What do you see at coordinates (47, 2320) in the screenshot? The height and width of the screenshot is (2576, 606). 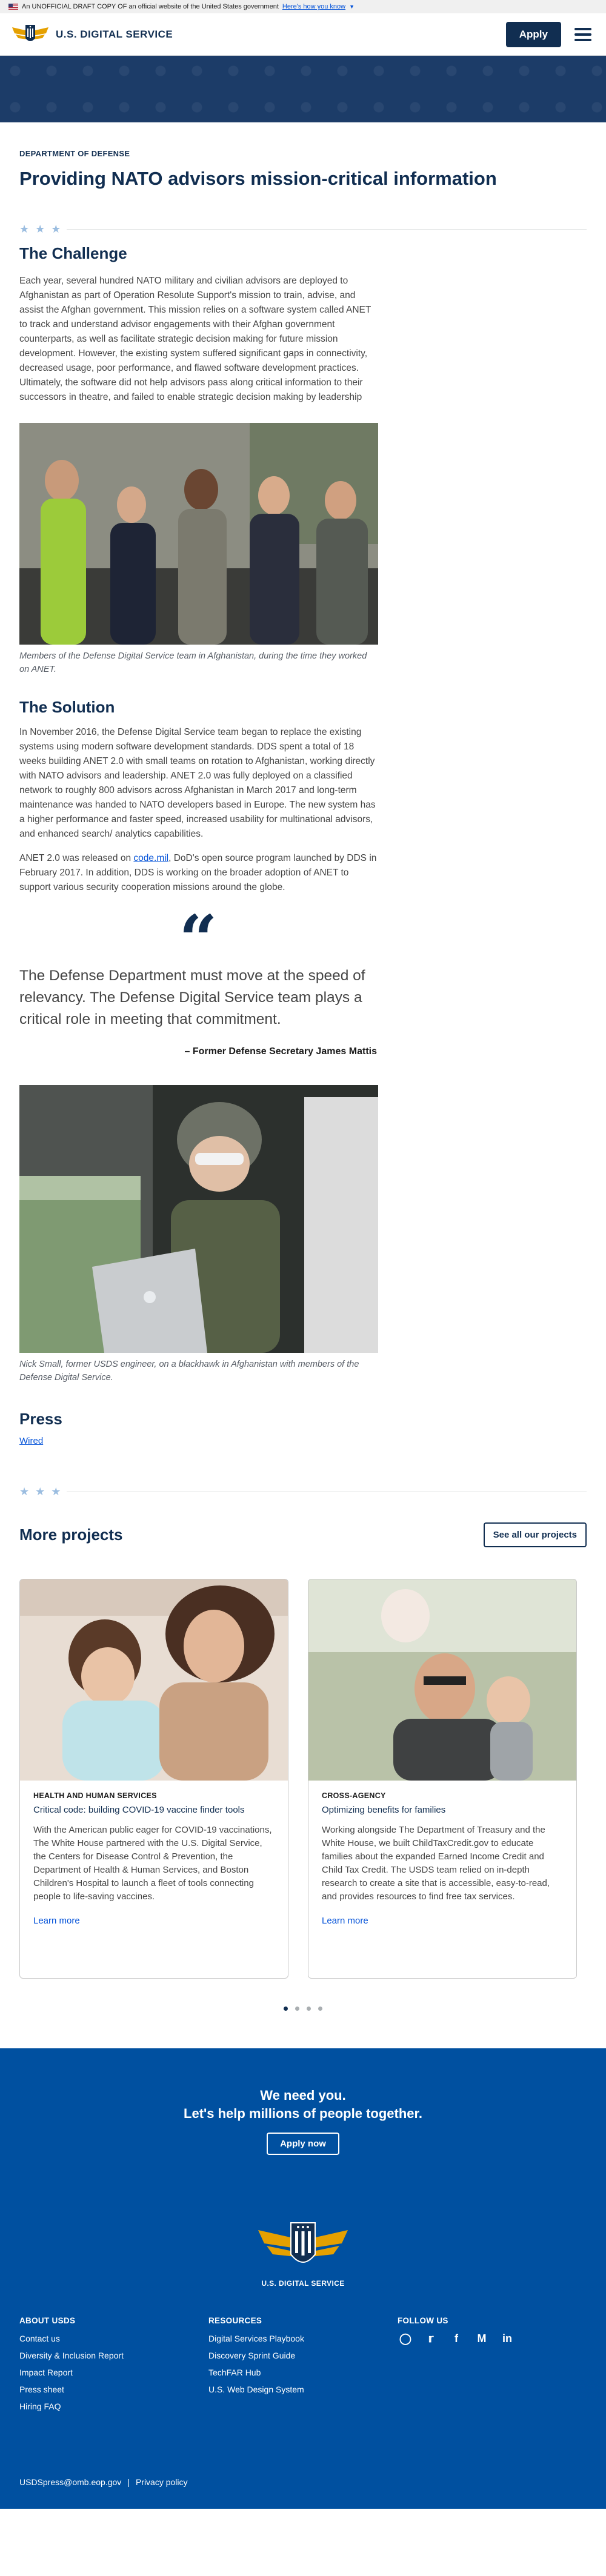 I see `footer-about-heading: ABOUT USDS` at bounding box center [47, 2320].